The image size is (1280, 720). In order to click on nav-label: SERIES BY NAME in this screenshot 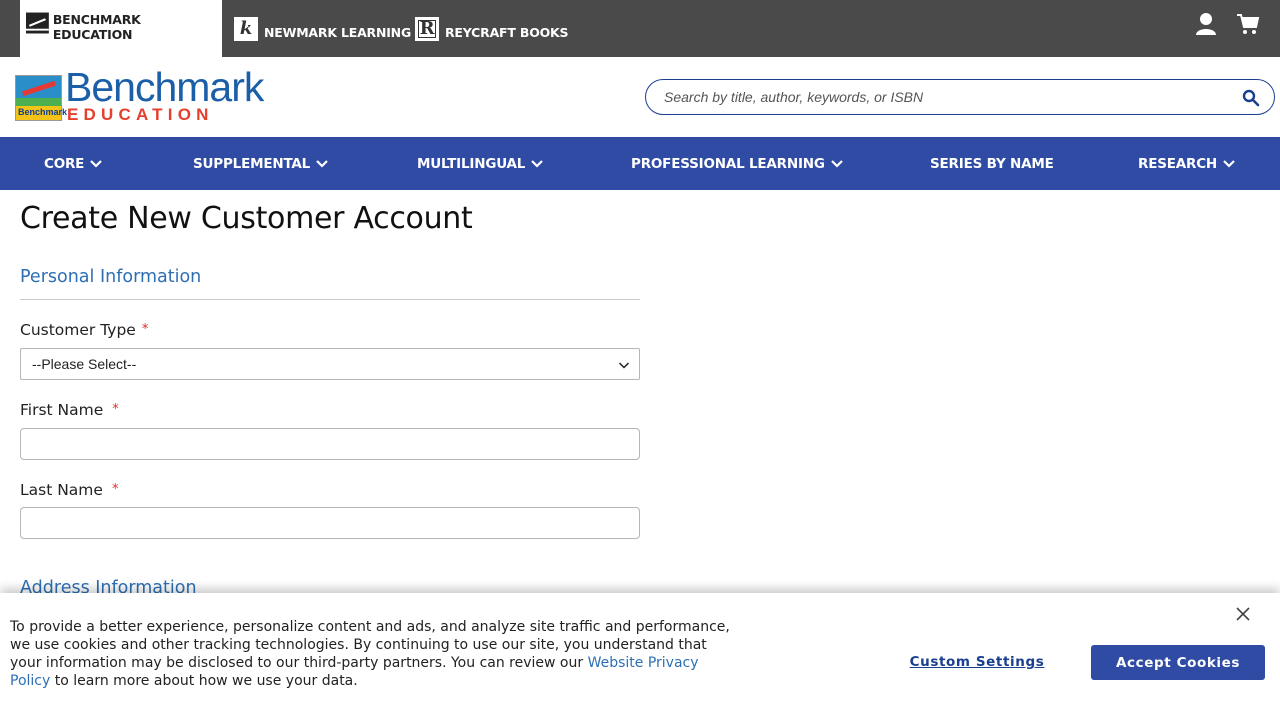, I will do `click(992, 163)`.